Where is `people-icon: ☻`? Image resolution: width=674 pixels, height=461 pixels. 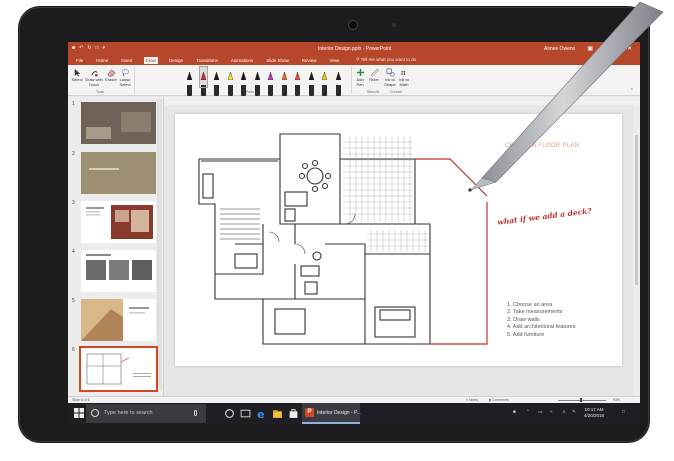 people-icon: ☻ is located at coordinates (514, 411).